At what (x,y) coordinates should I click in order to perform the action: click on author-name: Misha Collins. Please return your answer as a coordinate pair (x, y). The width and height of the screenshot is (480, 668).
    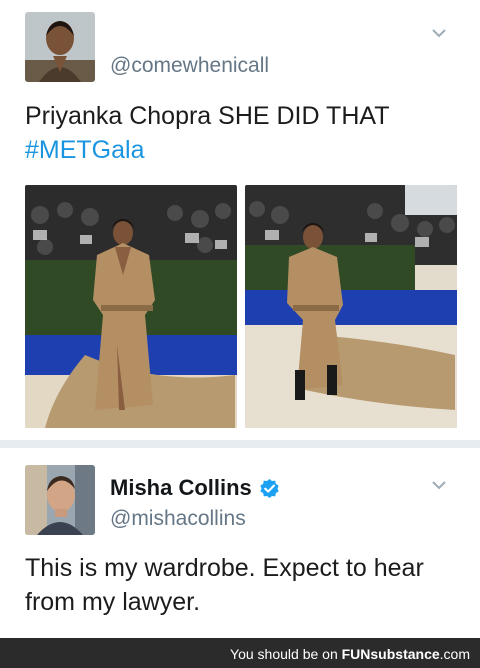
    Looking at the image, I should click on (181, 488).